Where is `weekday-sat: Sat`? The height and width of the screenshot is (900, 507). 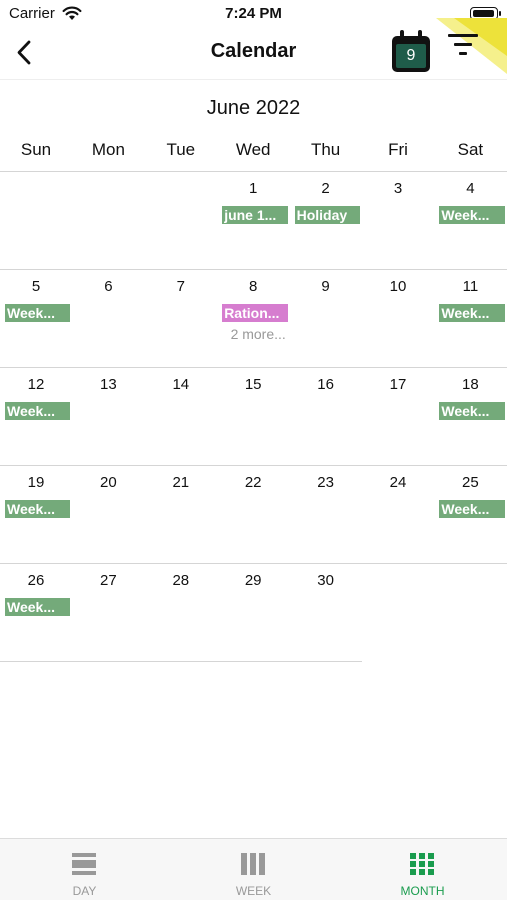 weekday-sat: Sat is located at coordinates (470, 149).